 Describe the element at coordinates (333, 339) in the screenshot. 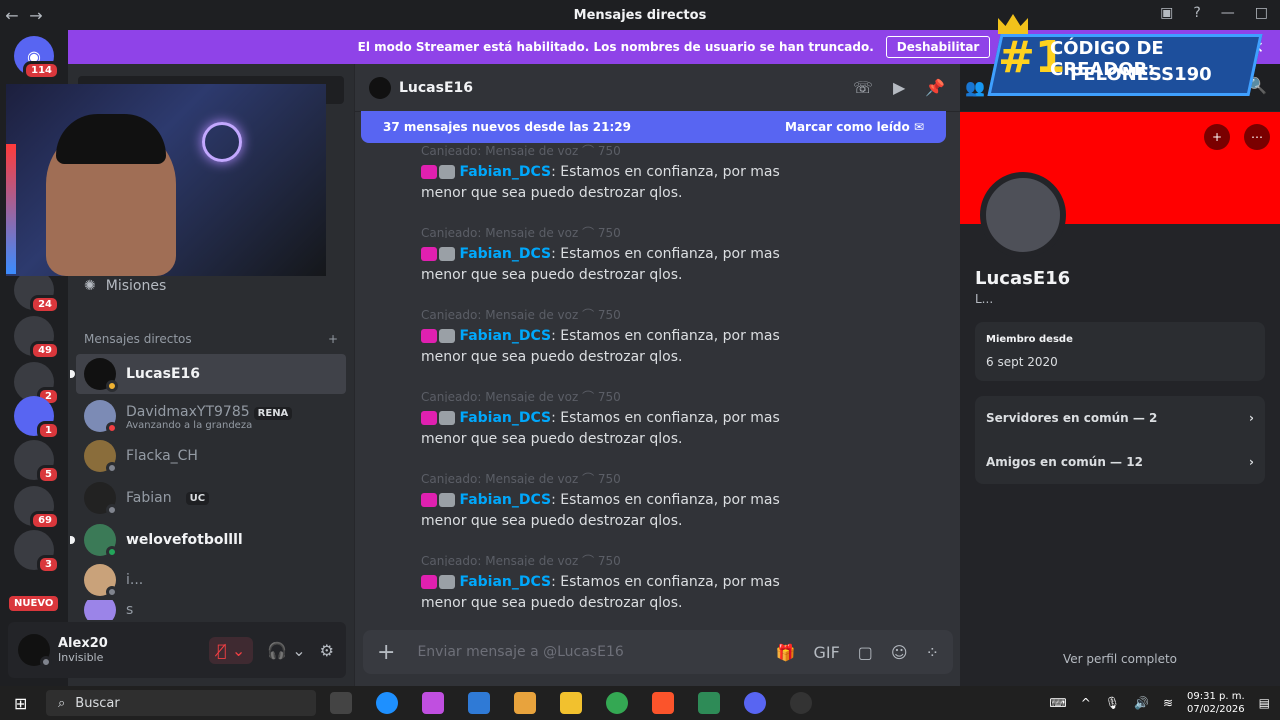

I see `add-dm-icon: +` at that location.